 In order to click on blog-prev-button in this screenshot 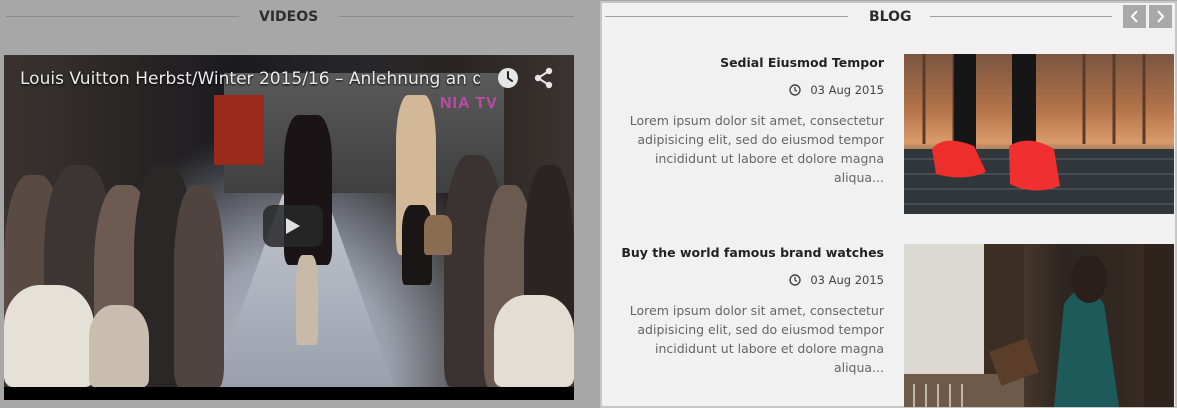, I will do `click(1134, 16)`.